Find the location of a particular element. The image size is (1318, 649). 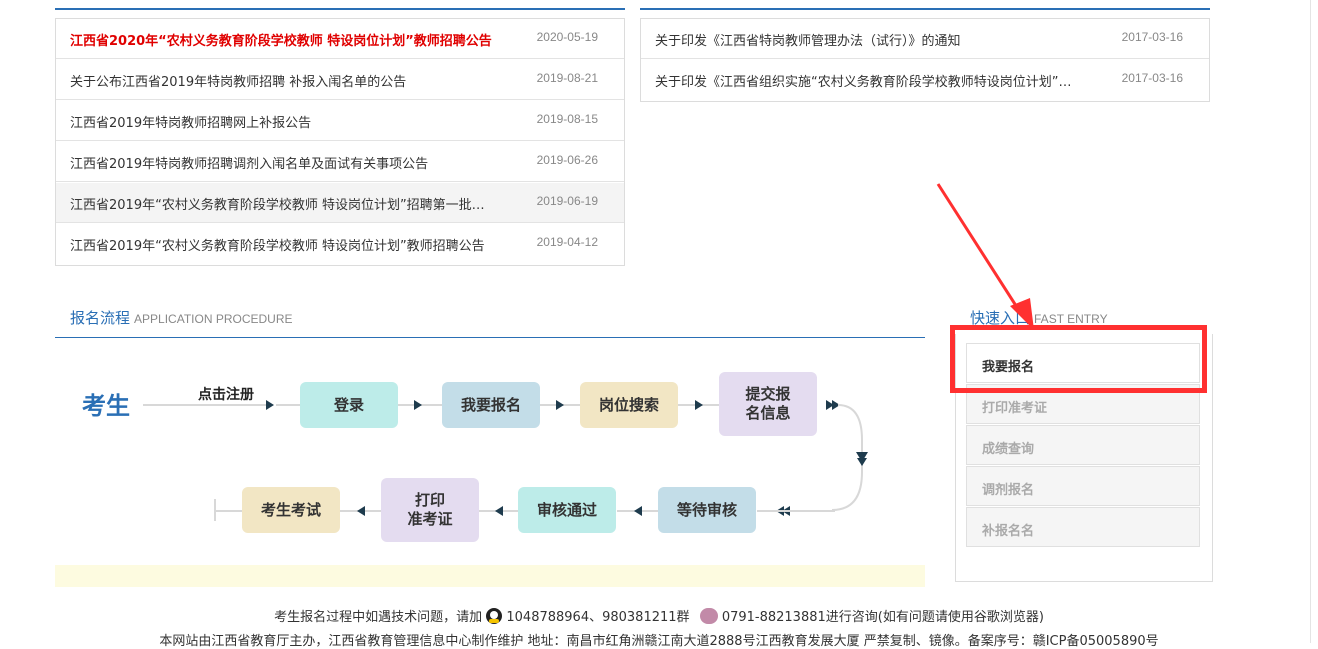

news-title: 江西省2020年“农村义务教育阶段学校教师 特设岗位计划”教师招聘公告 is located at coordinates (295, 39).